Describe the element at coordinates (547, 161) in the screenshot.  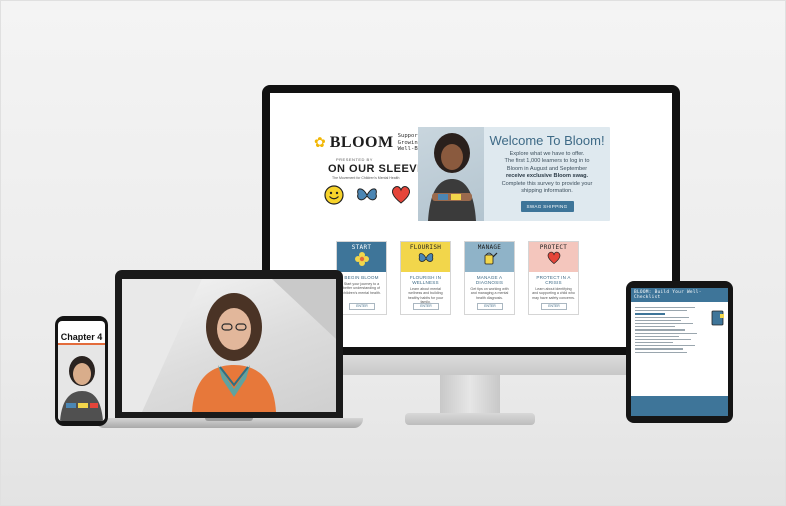
I see `hero-line: The first 1,000 learners to log in to` at that location.